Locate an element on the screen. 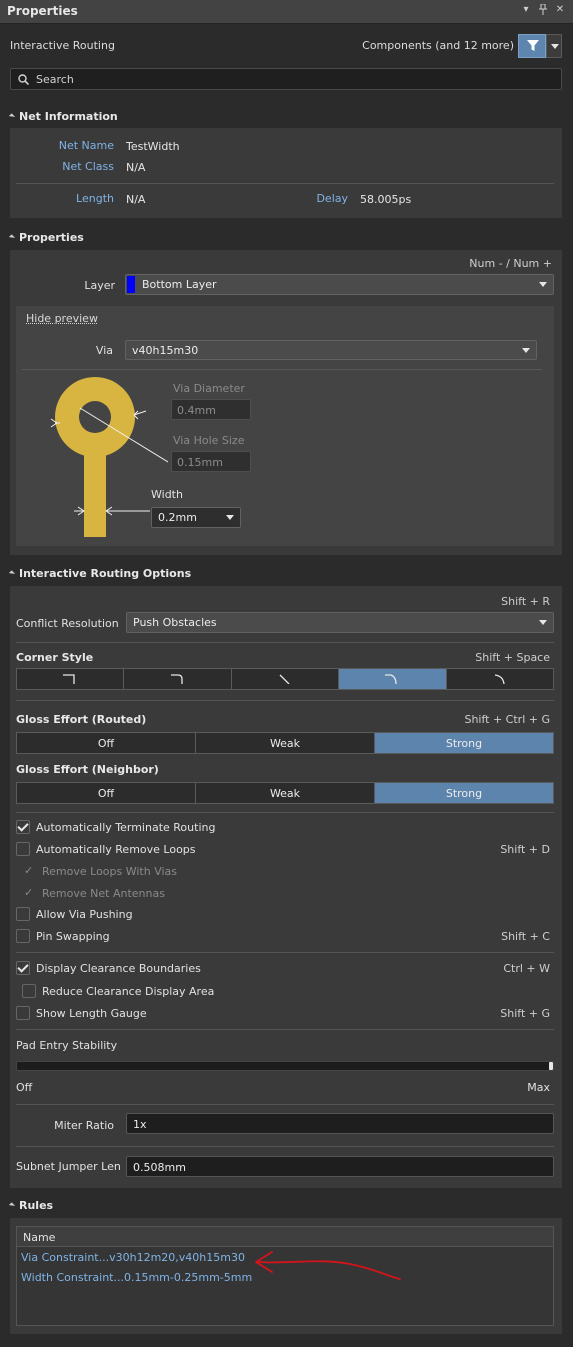 The height and width of the screenshot is (1347, 573). search-input: Search is located at coordinates (286, 79).